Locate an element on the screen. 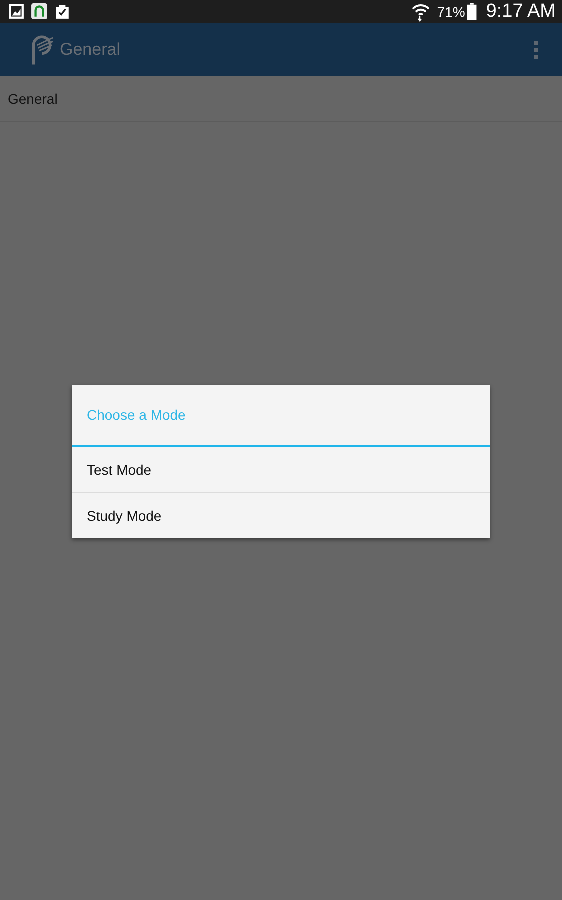 The image size is (562, 900). image-icon is located at coordinates (16, 11).